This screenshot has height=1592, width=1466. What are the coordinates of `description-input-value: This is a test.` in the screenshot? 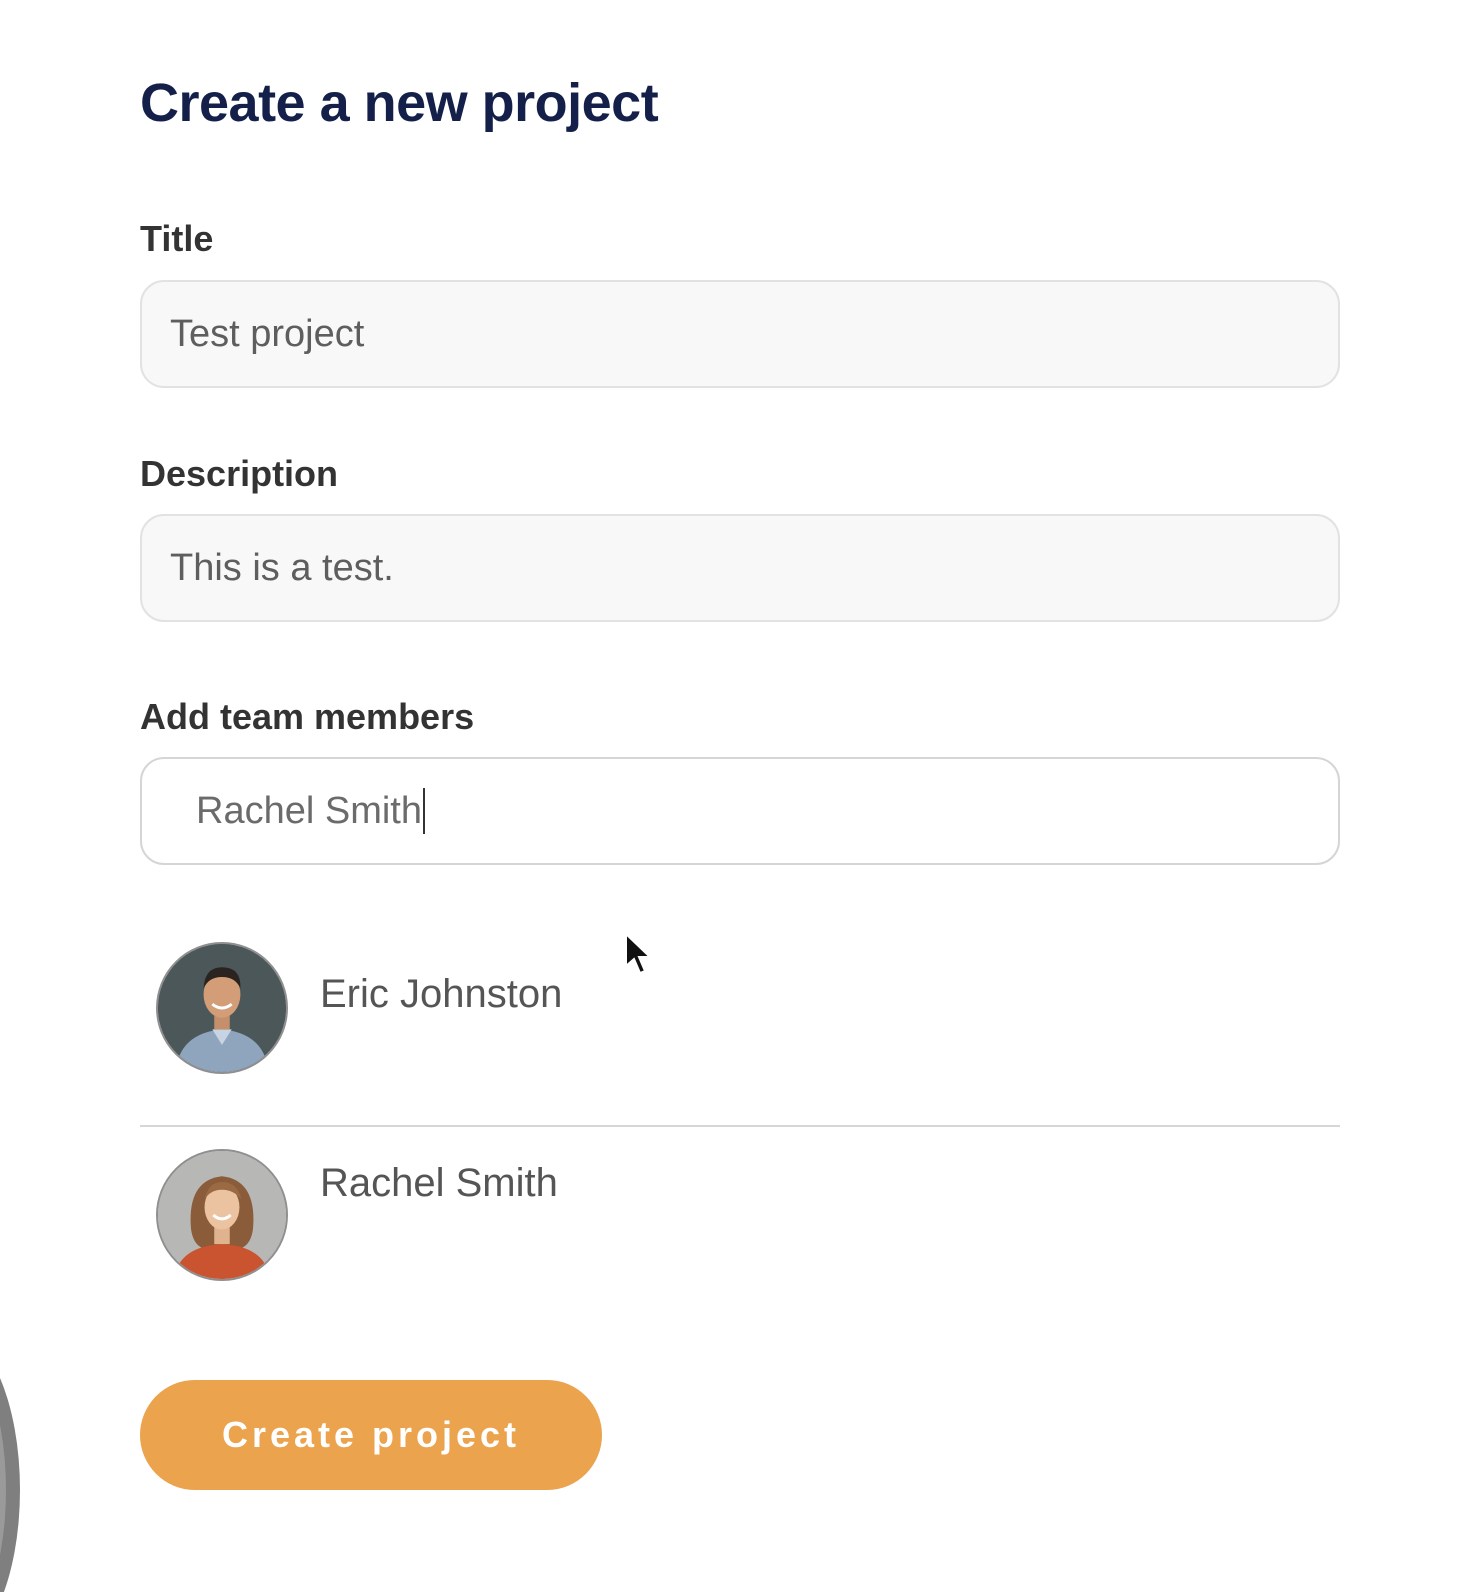 It's located at (282, 567).